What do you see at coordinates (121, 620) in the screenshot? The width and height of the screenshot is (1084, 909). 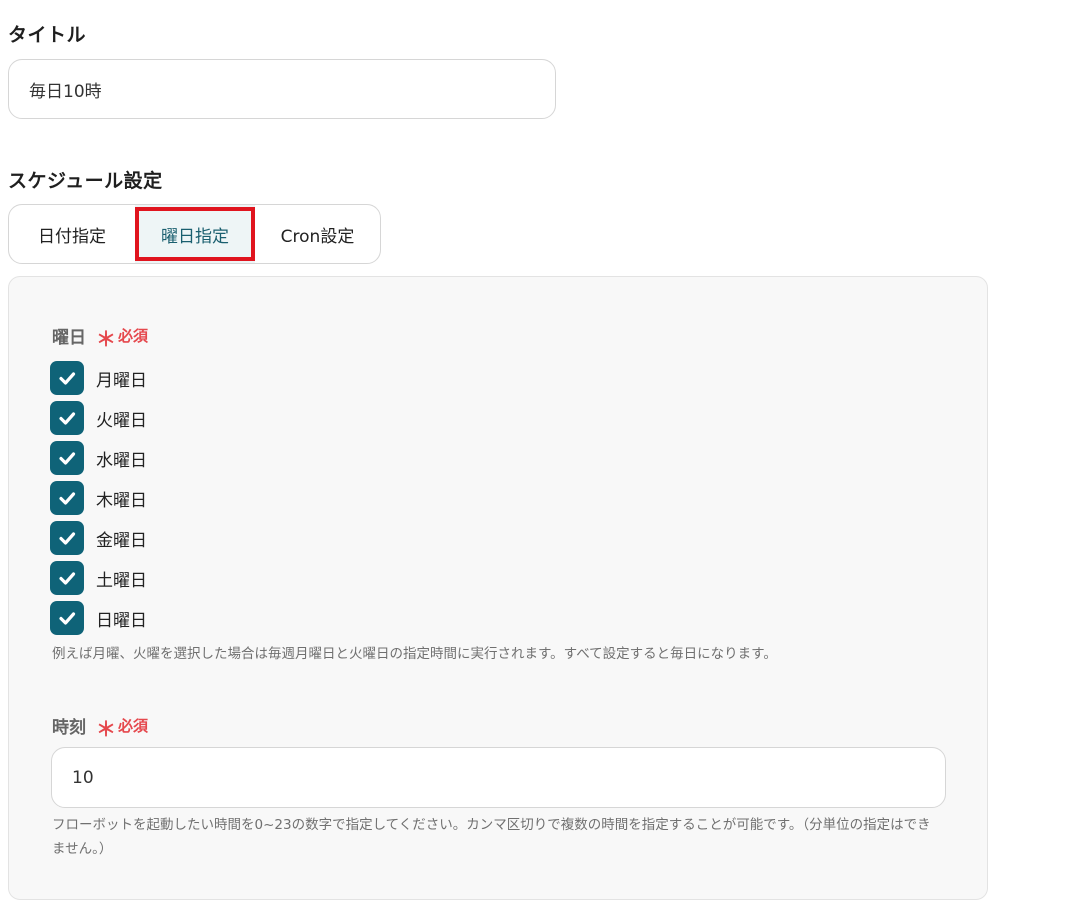 I see `checkbox-label: 日曜日` at bounding box center [121, 620].